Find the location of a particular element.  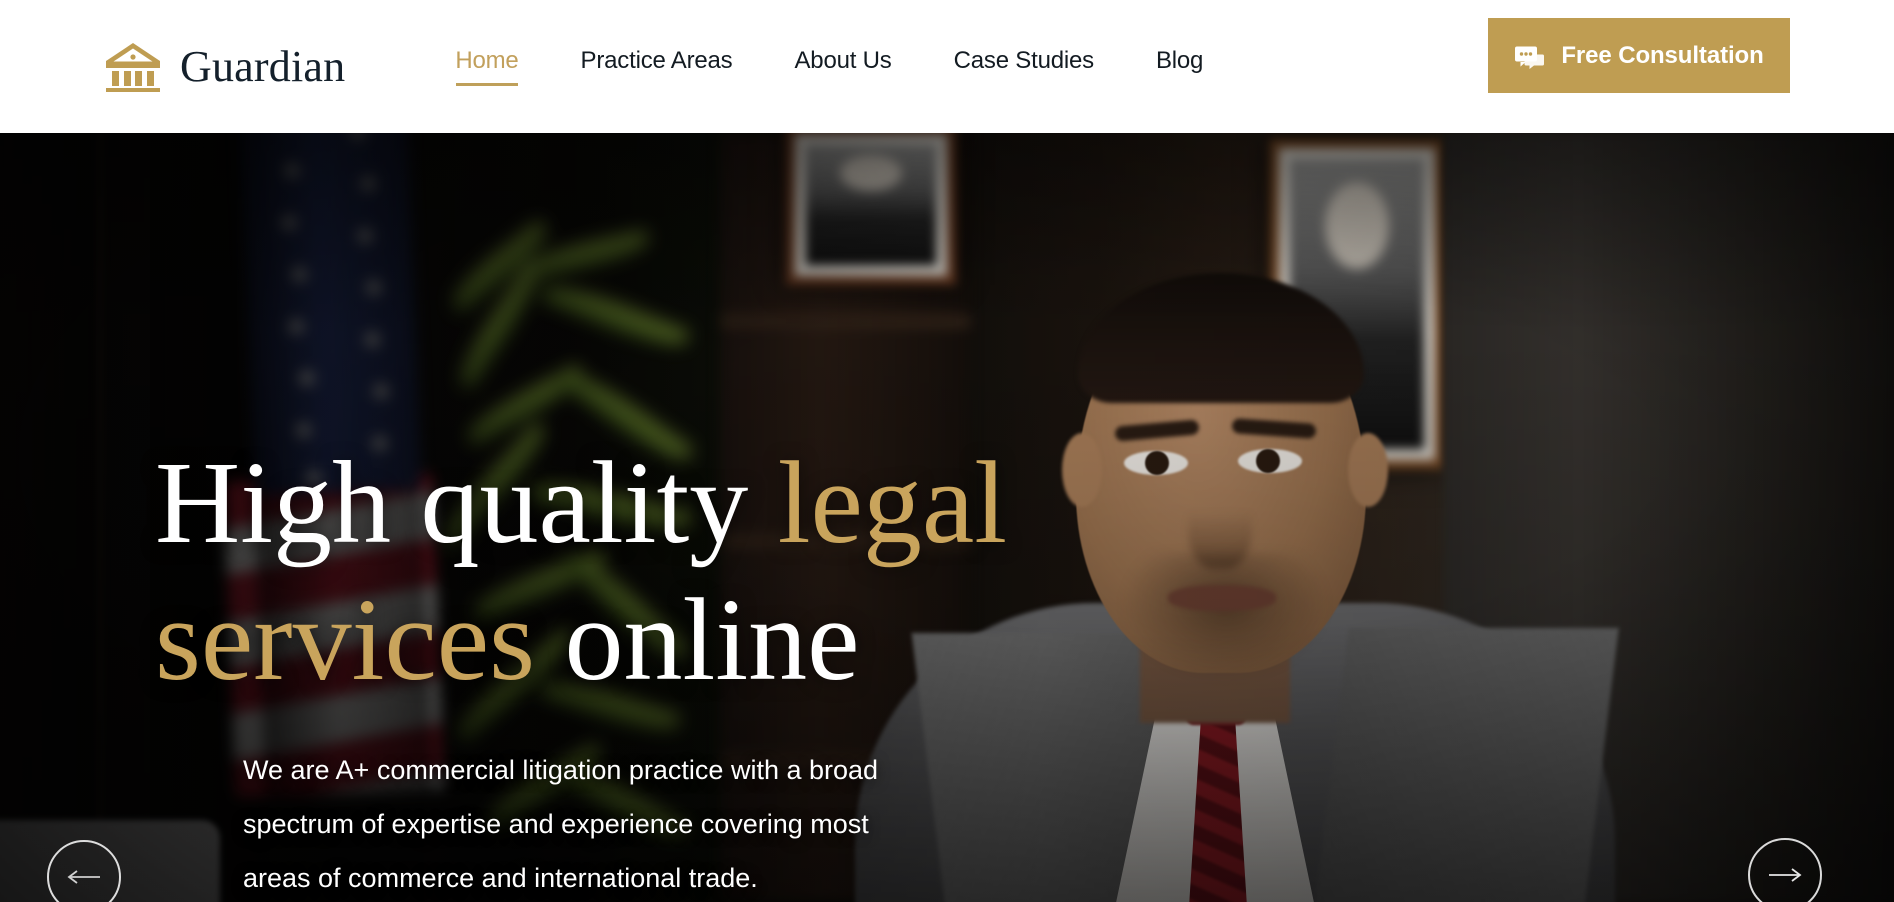

nav-item-case-studies: Case Studies is located at coordinates (1024, 66).